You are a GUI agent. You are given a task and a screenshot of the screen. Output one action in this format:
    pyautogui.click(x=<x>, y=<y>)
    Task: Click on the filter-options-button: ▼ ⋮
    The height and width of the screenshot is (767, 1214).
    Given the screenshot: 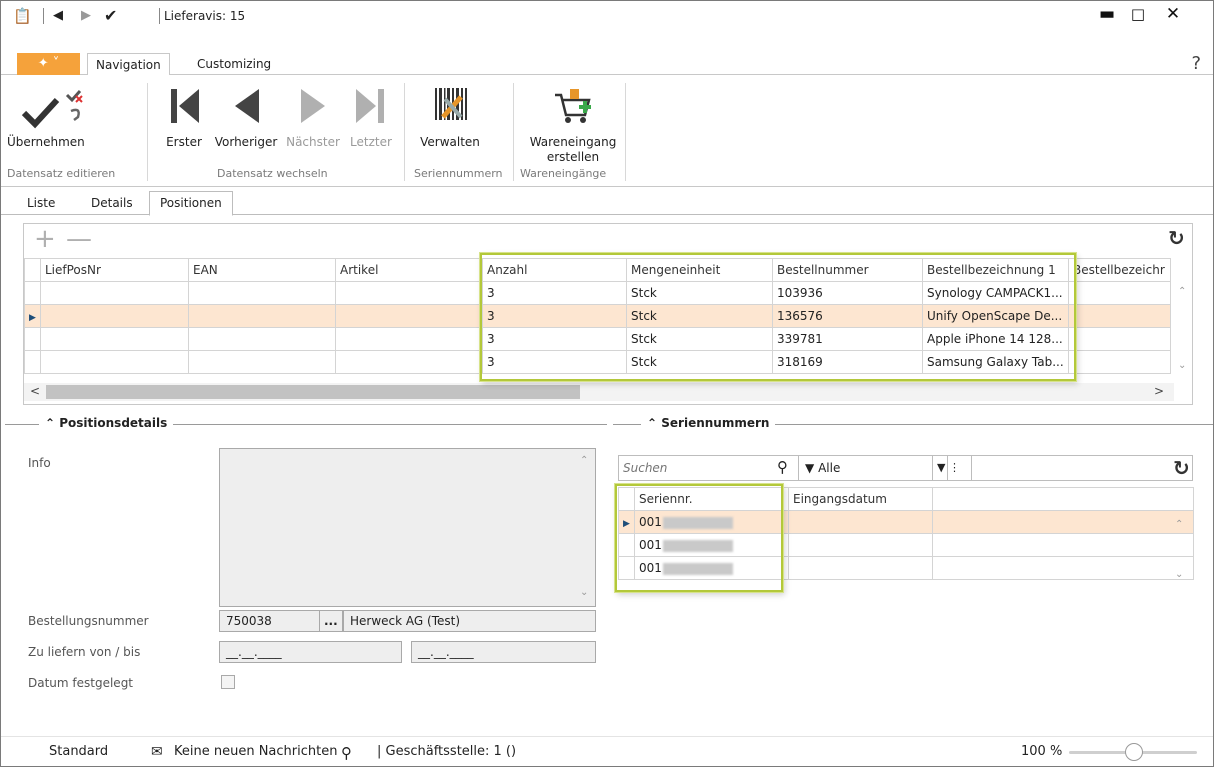 What is the action you would take?
    pyautogui.click(x=952, y=468)
    